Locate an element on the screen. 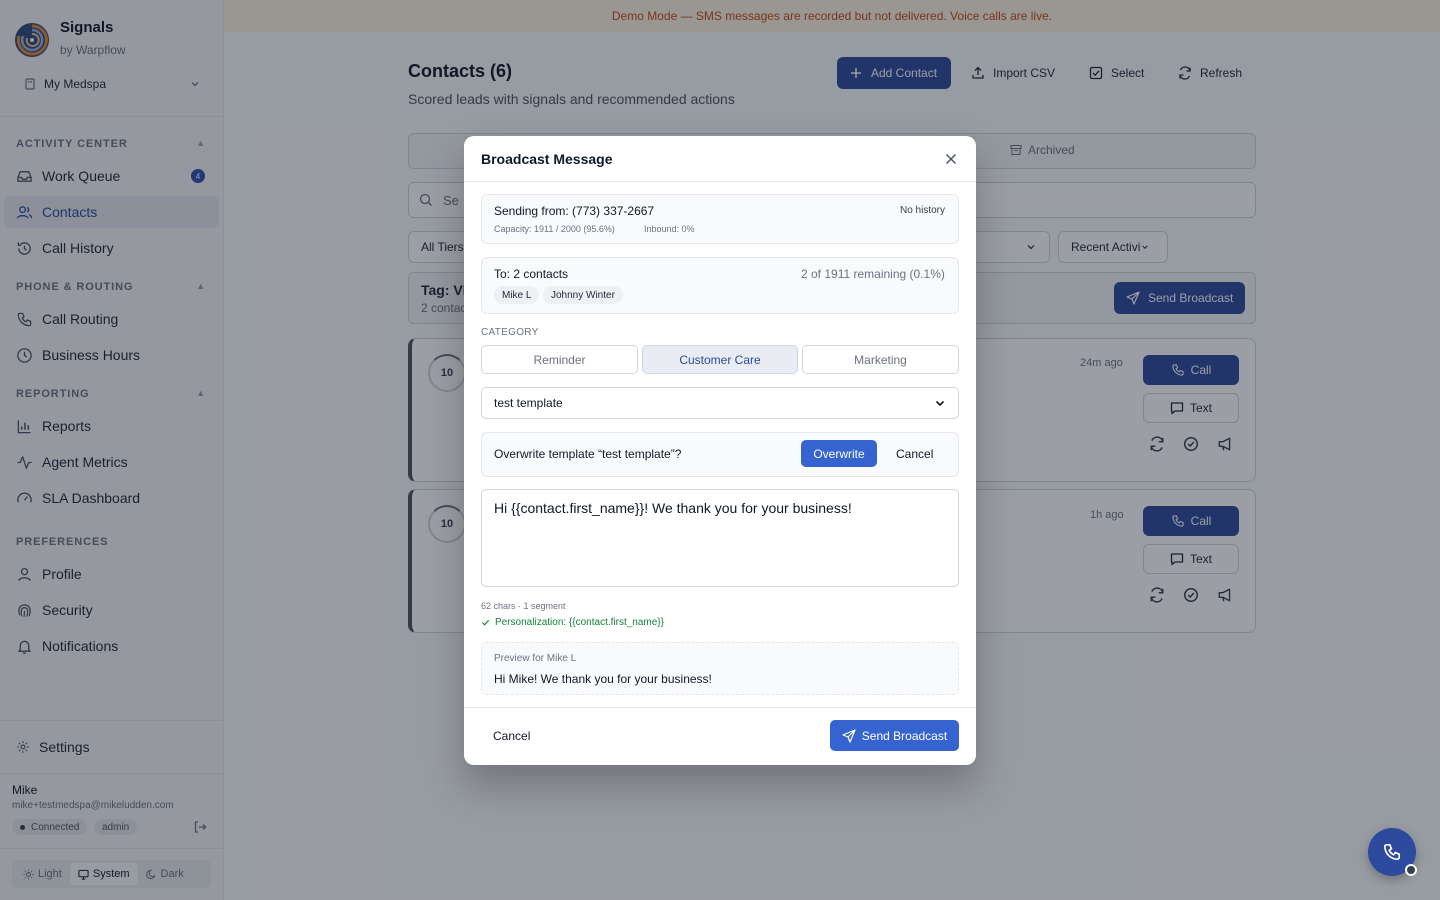  recipient-chip: Mike L is located at coordinates (517, 295).